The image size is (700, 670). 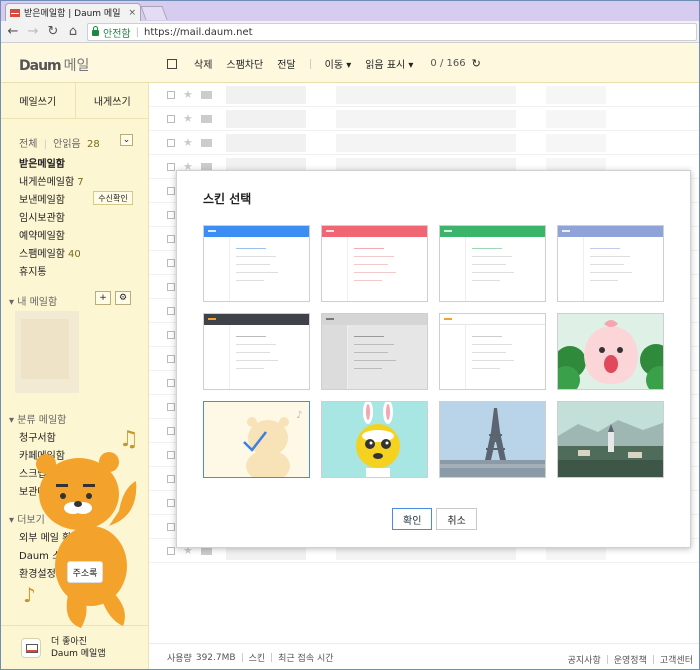 I want to click on new-tab-button, so click(x=154, y=13).